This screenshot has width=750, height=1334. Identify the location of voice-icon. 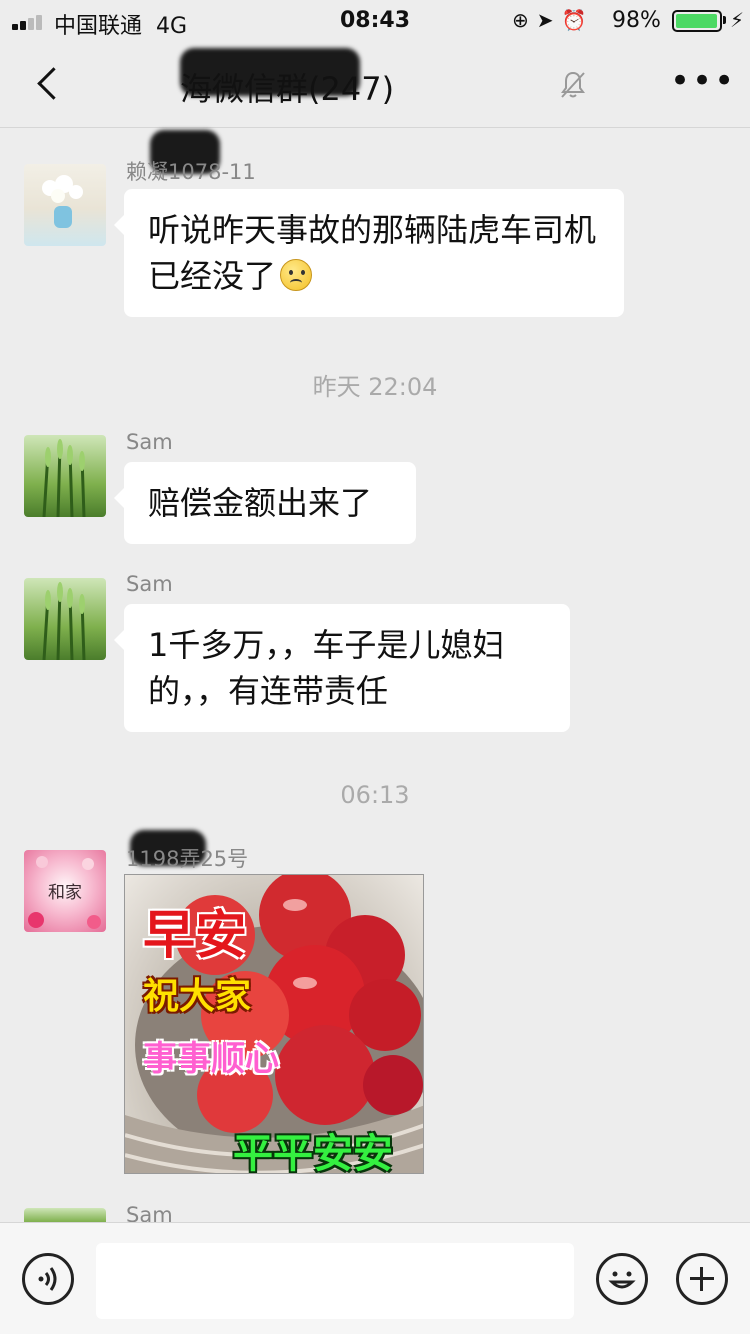
(47, 1279).